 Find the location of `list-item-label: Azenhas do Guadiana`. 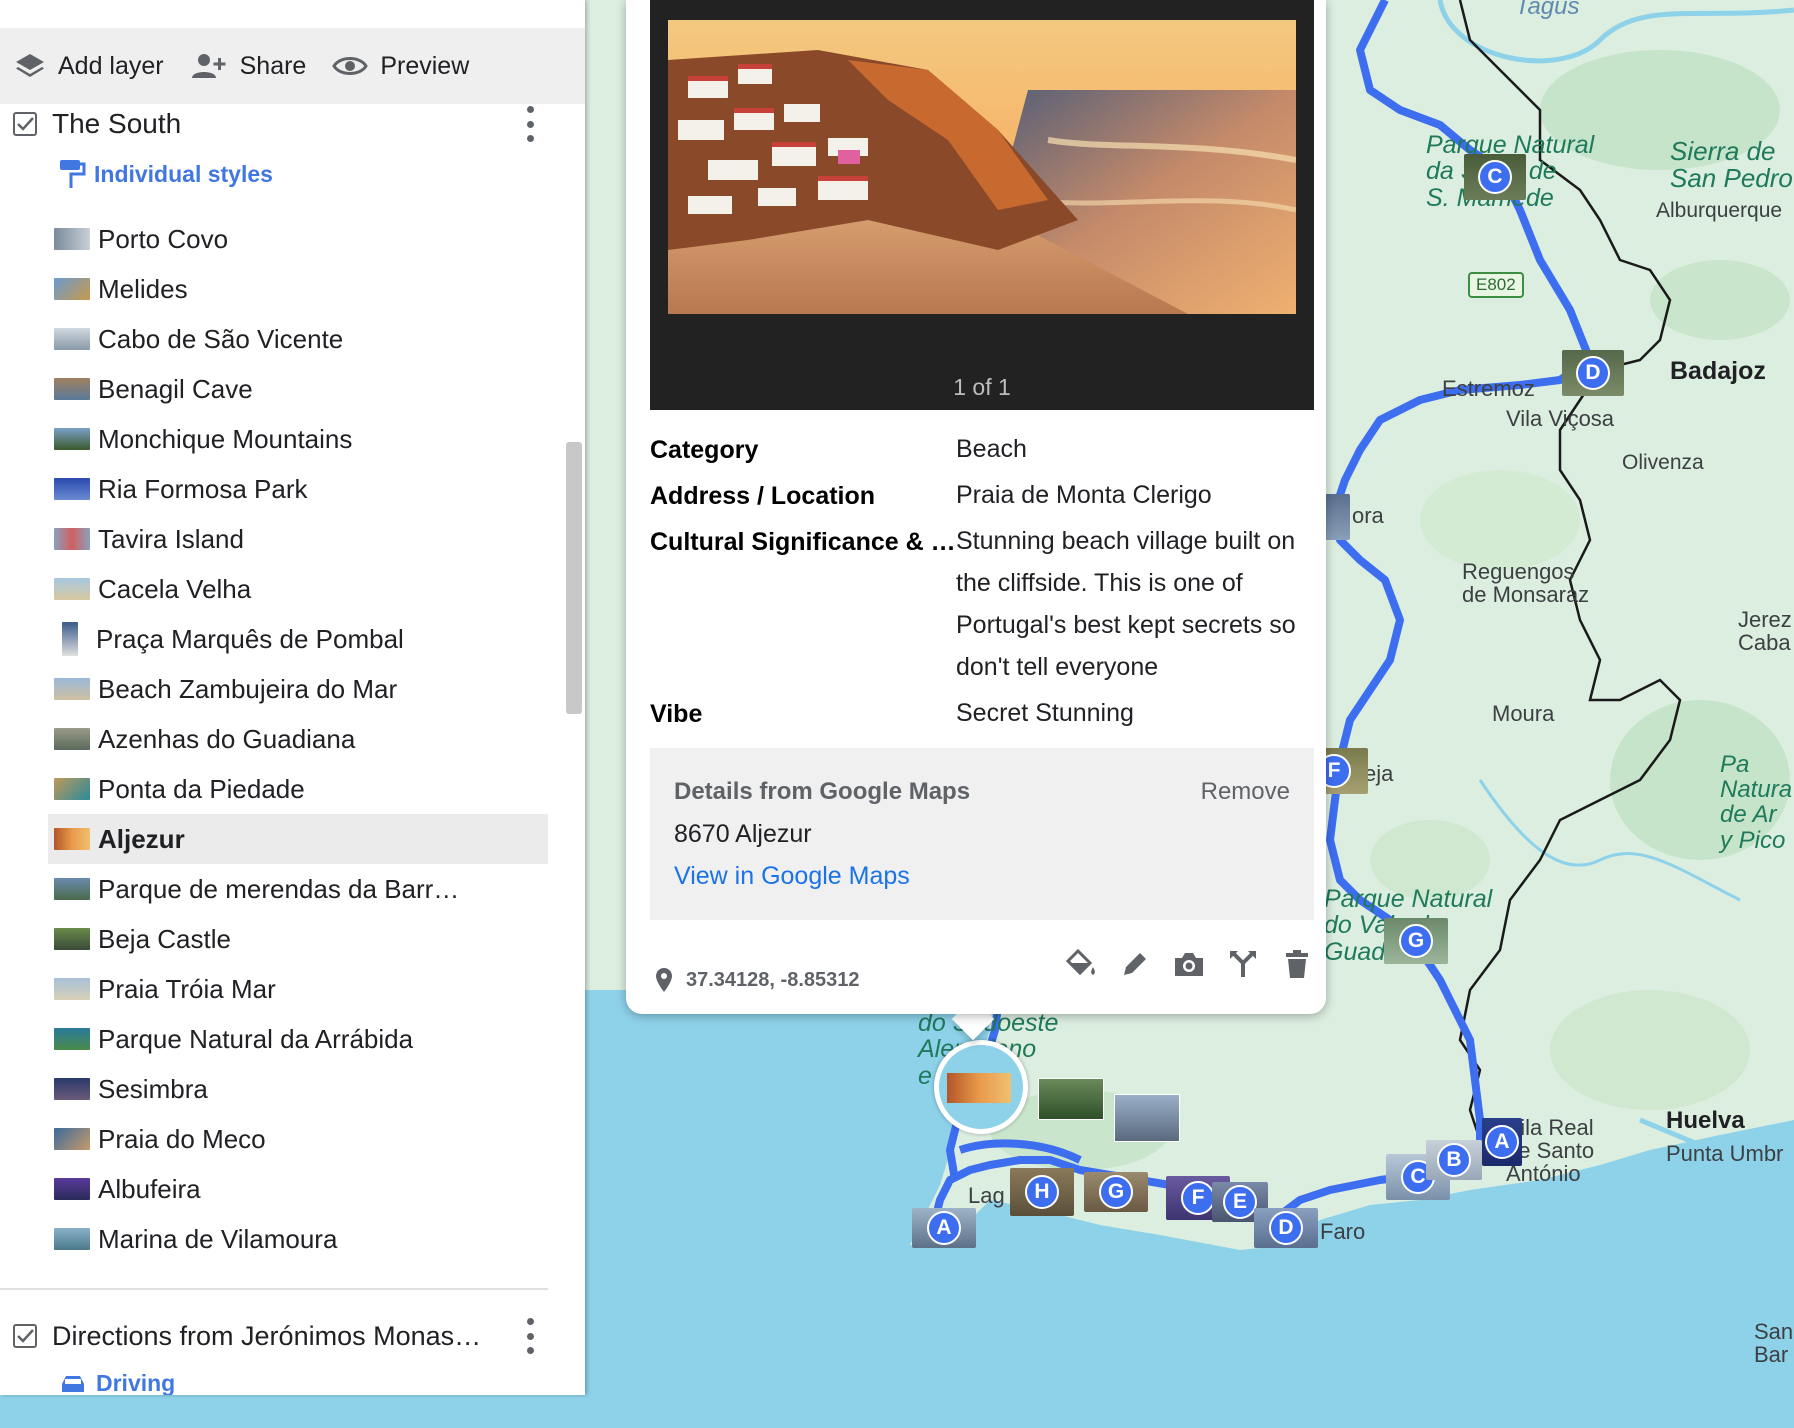

list-item-label: Azenhas do Guadiana is located at coordinates (227, 738).